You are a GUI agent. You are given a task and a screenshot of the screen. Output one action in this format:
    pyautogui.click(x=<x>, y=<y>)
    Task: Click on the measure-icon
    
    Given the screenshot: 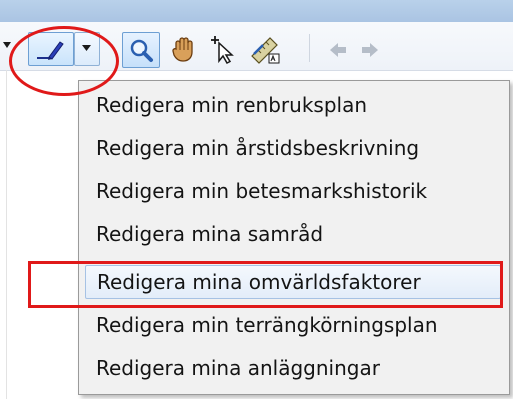 What is the action you would take?
    pyautogui.click(x=265, y=49)
    